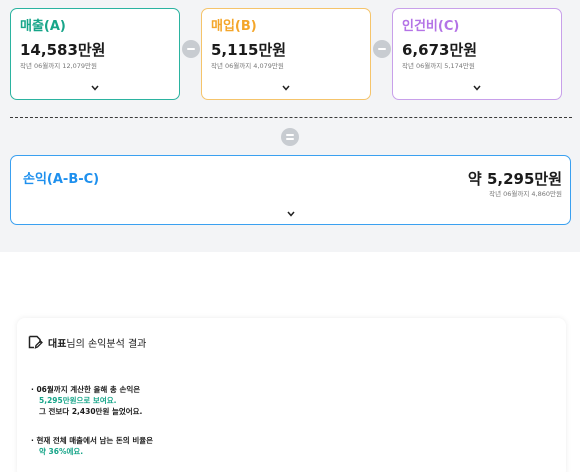 The width and height of the screenshot is (580, 472). What do you see at coordinates (61, 451) in the screenshot?
I see `bullet-highlight: 약 36%에요.` at bounding box center [61, 451].